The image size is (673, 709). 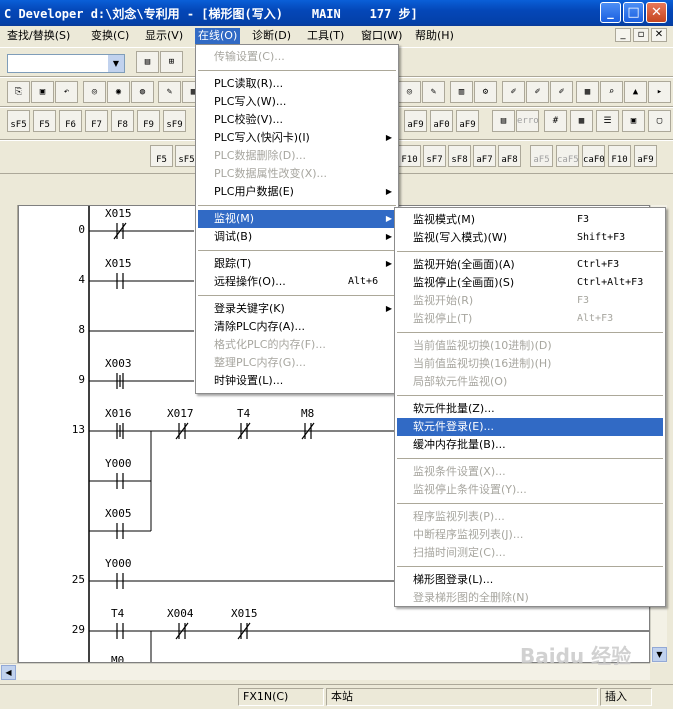 What do you see at coordinates (485, 92) in the screenshot?
I see `settings-icon: ⚙` at bounding box center [485, 92].